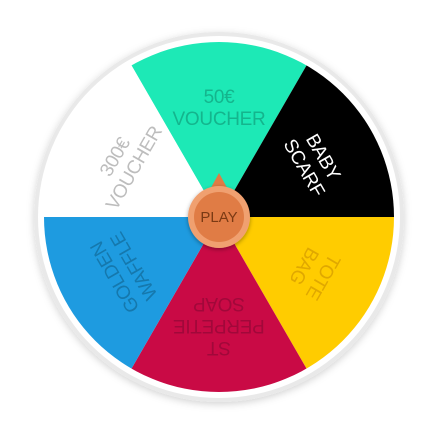 The height and width of the screenshot is (440, 440). I want to click on segment-label-line: 50€, so click(220, 97).